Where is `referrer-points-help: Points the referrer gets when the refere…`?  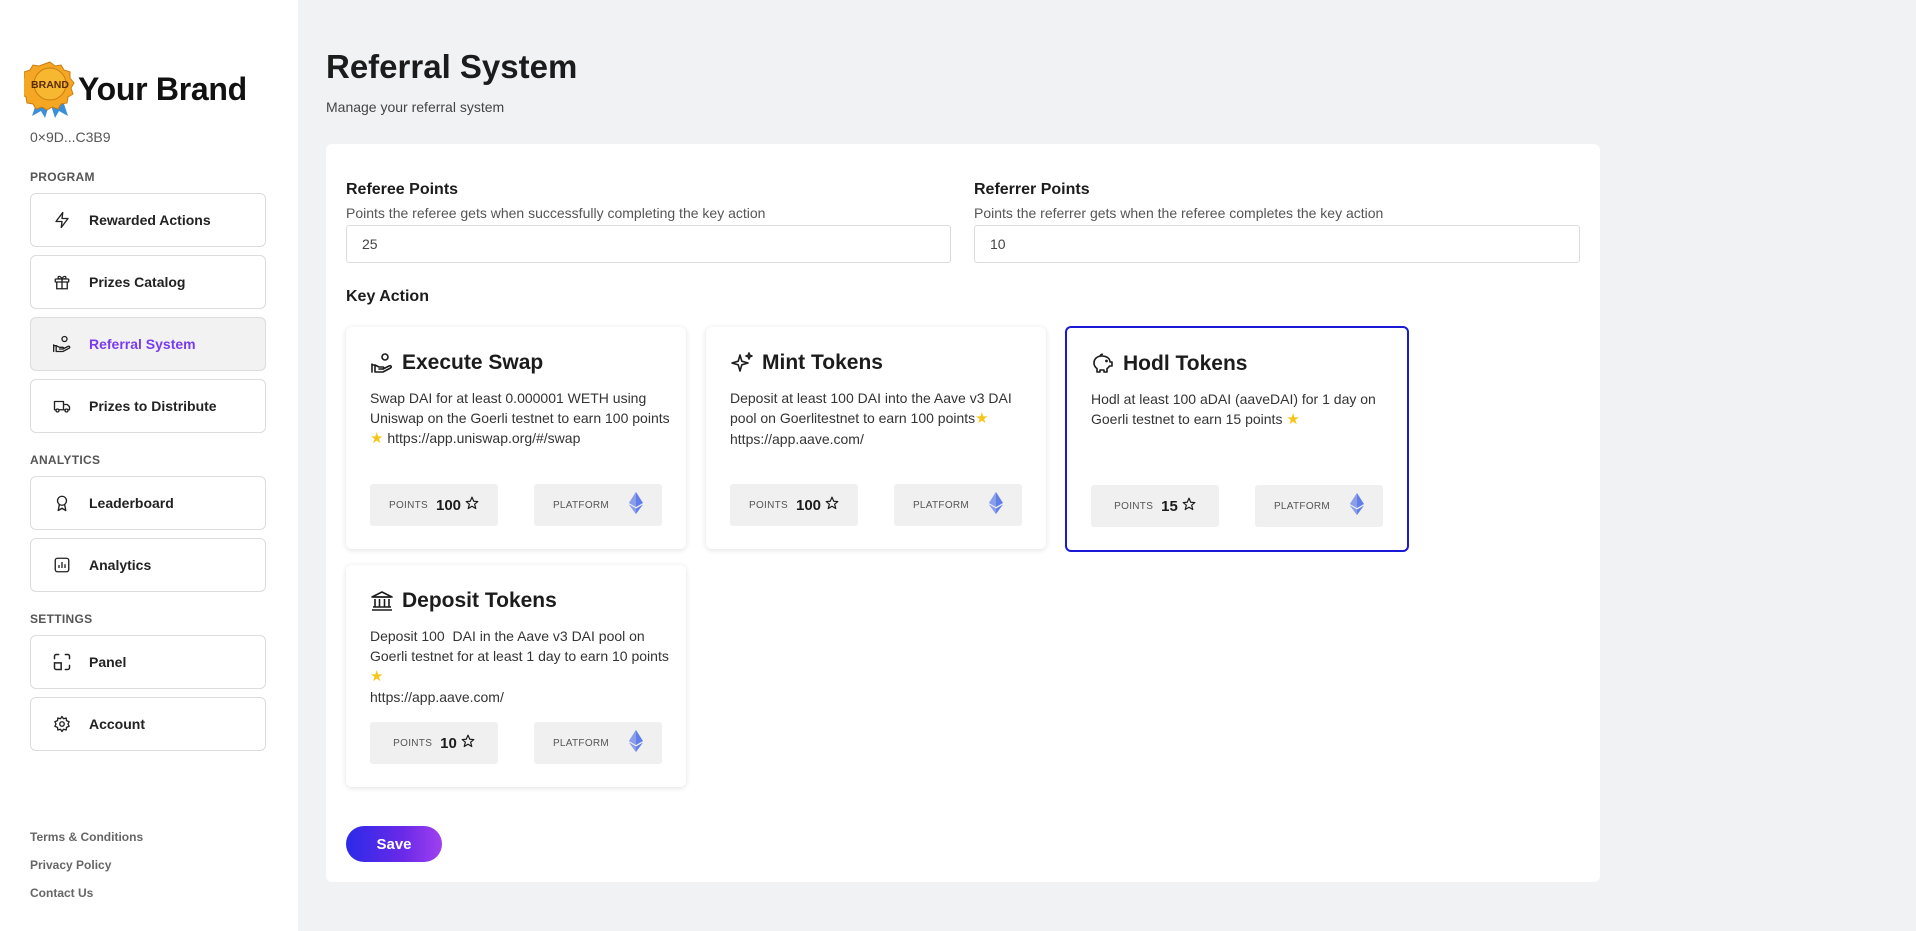 referrer-points-help: Points the referrer gets when the refere… is located at coordinates (1179, 213).